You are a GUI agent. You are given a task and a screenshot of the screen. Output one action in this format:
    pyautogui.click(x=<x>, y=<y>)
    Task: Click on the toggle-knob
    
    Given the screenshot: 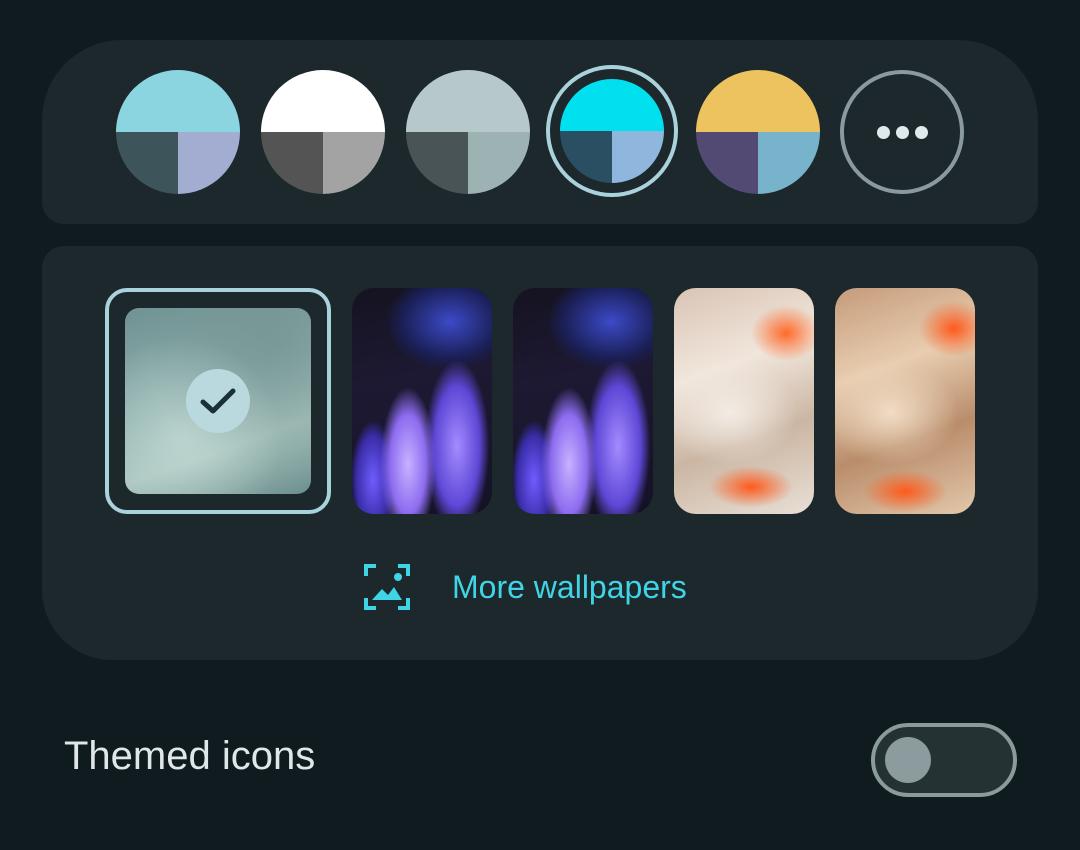 What is the action you would take?
    pyautogui.click(x=908, y=760)
    